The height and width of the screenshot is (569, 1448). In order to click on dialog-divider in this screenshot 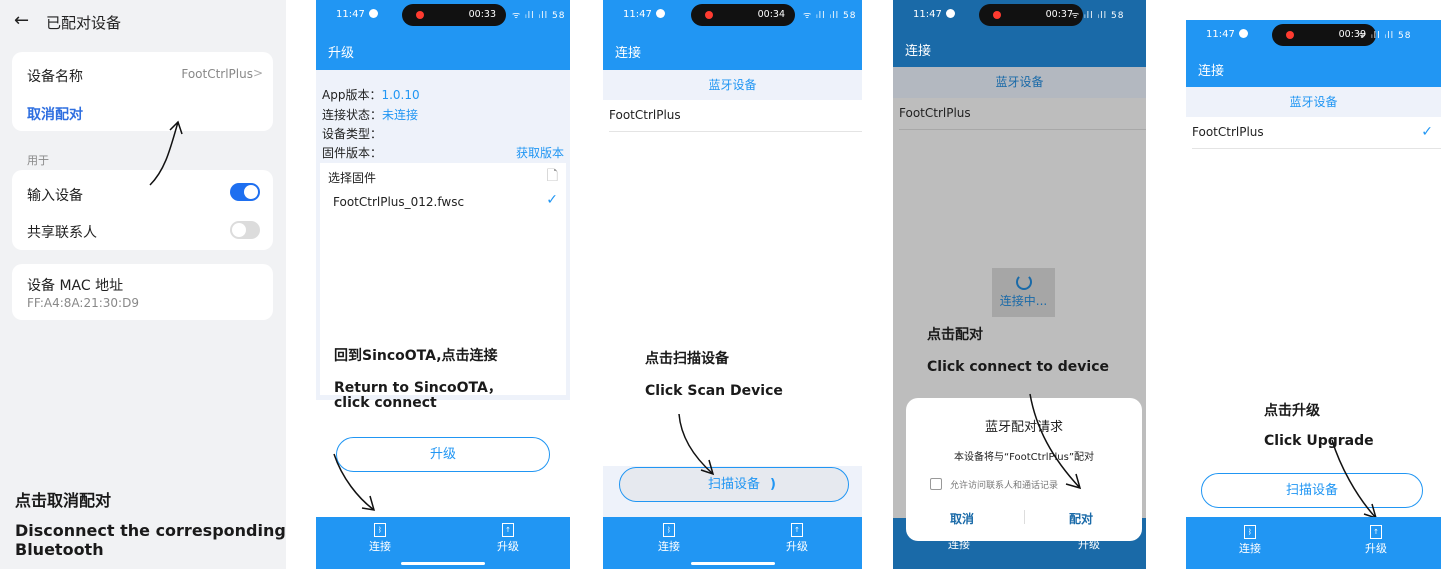, I will do `click(1024, 517)`.